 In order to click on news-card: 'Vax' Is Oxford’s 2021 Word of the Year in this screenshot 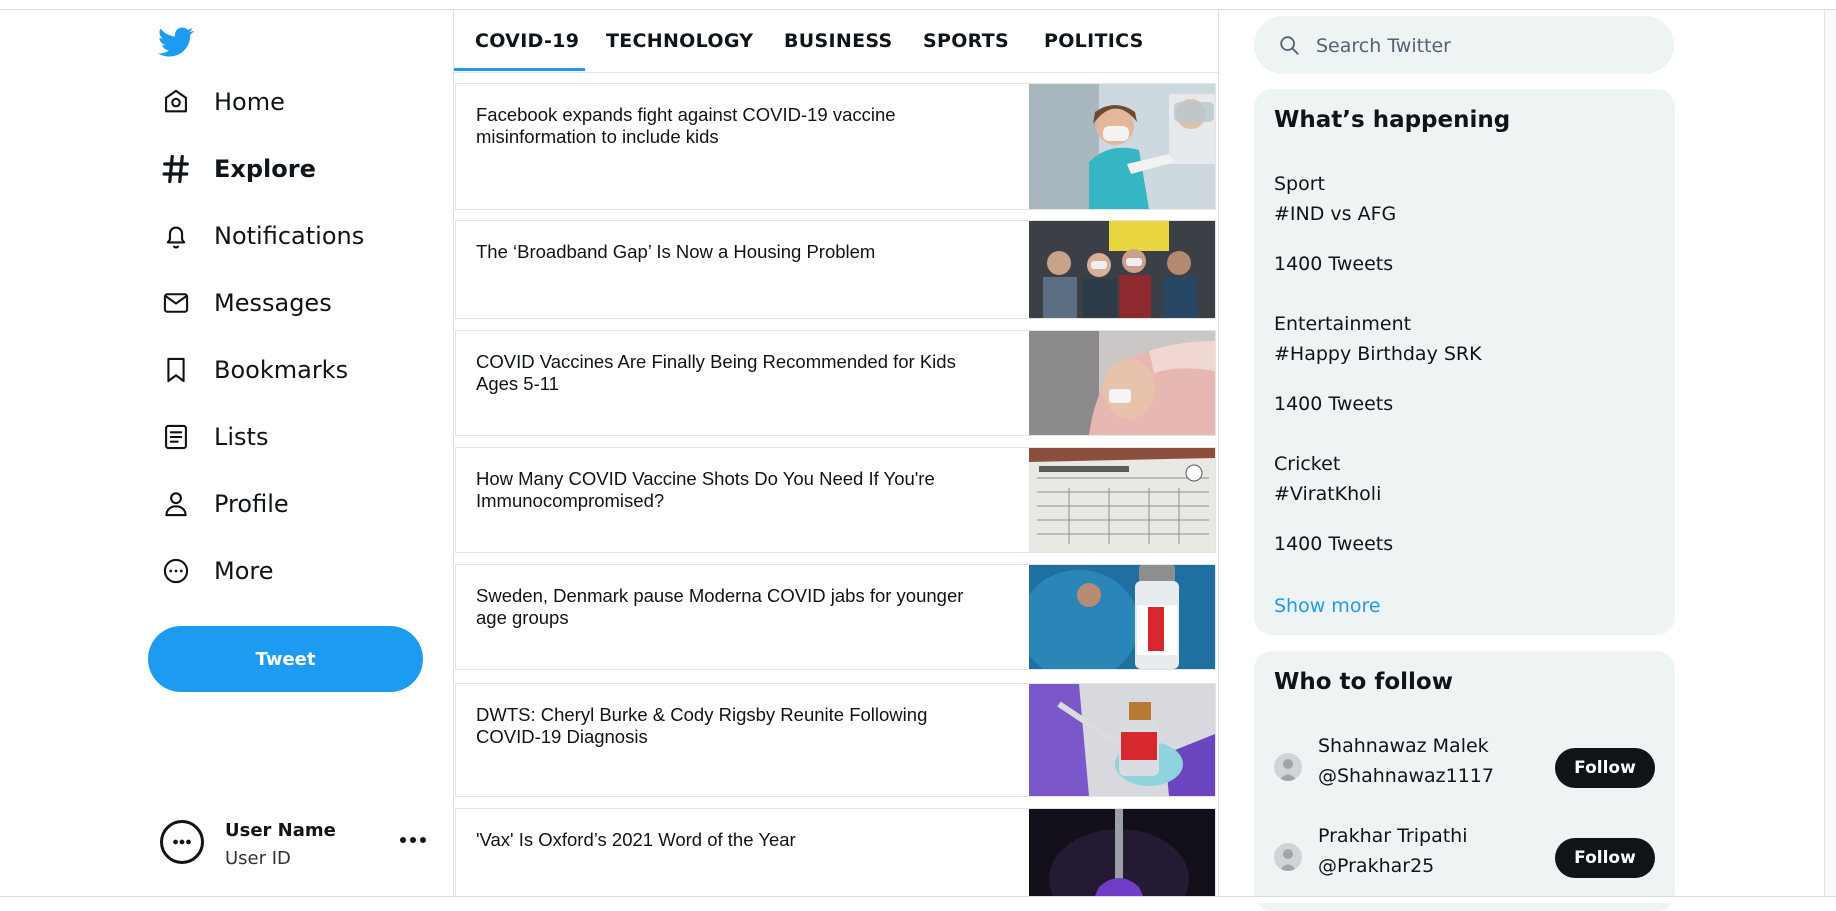, I will do `click(835, 852)`.